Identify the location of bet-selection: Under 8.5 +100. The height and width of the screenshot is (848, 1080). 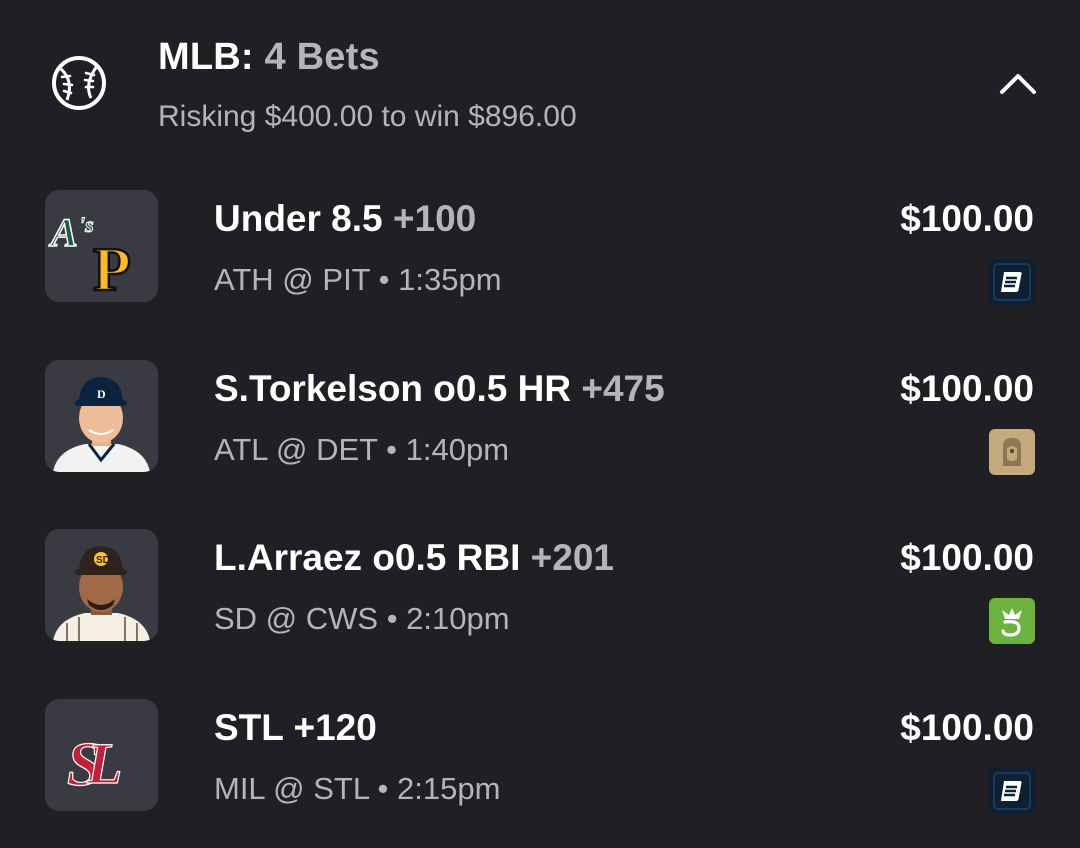
(345, 219).